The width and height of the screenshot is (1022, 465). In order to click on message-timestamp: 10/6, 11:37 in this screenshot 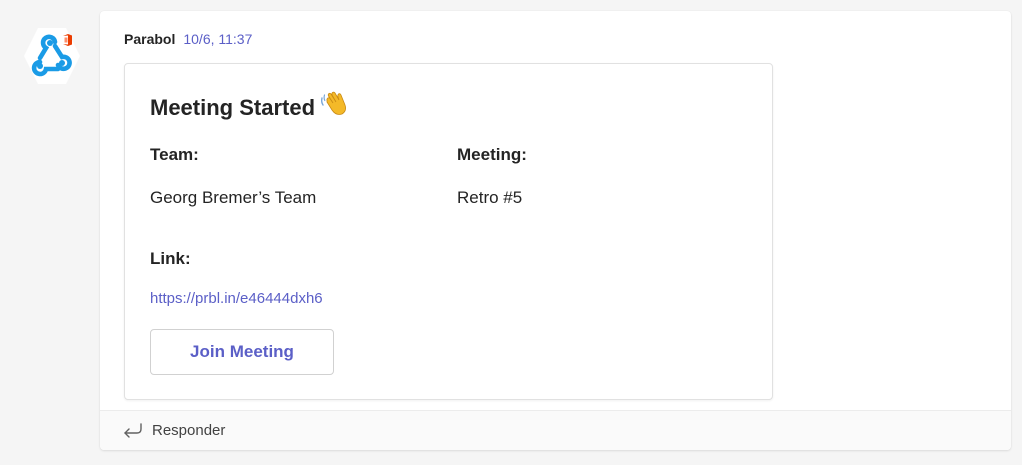, I will do `click(217, 39)`.